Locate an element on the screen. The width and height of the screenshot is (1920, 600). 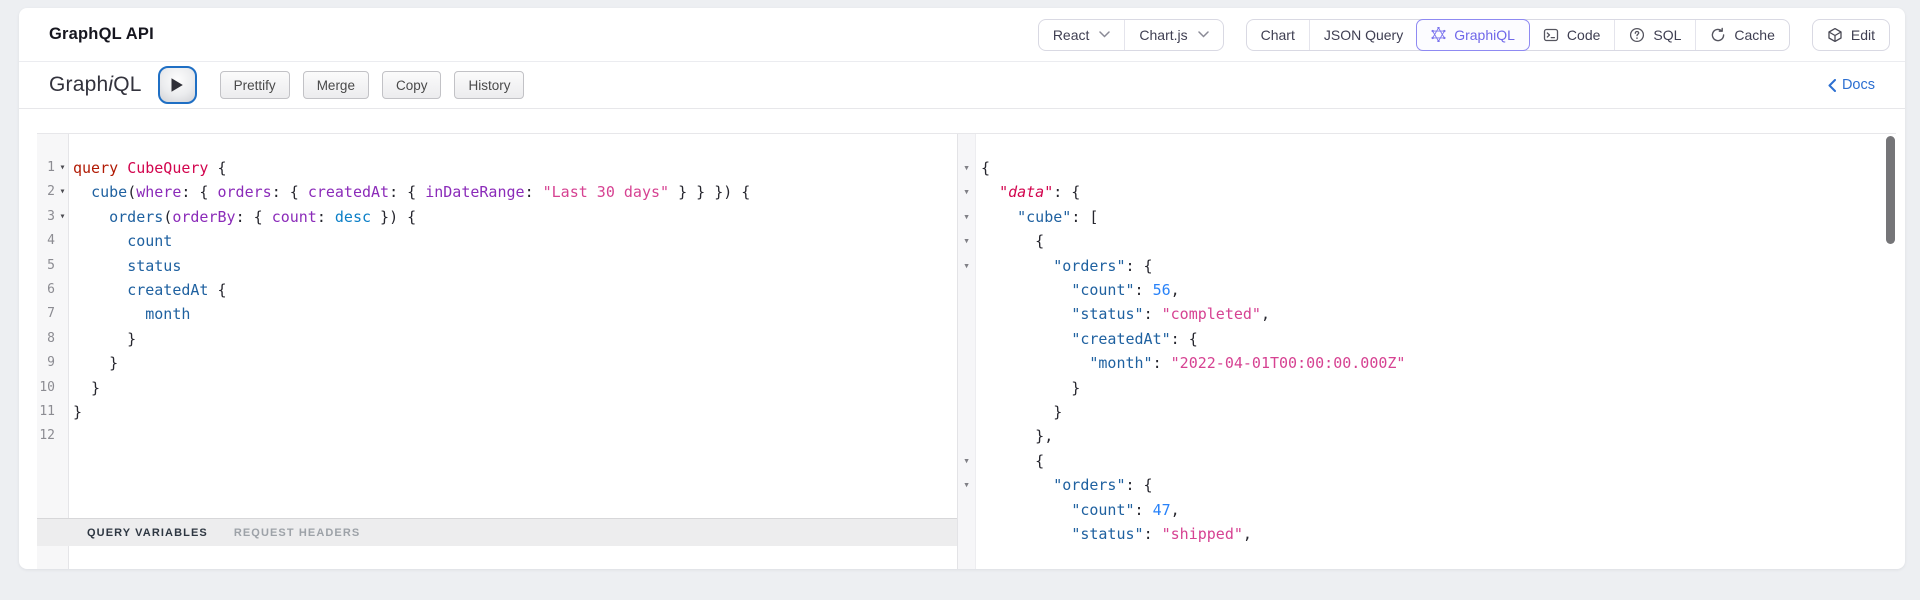
line-number: 6 is located at coordinates (51, 289).